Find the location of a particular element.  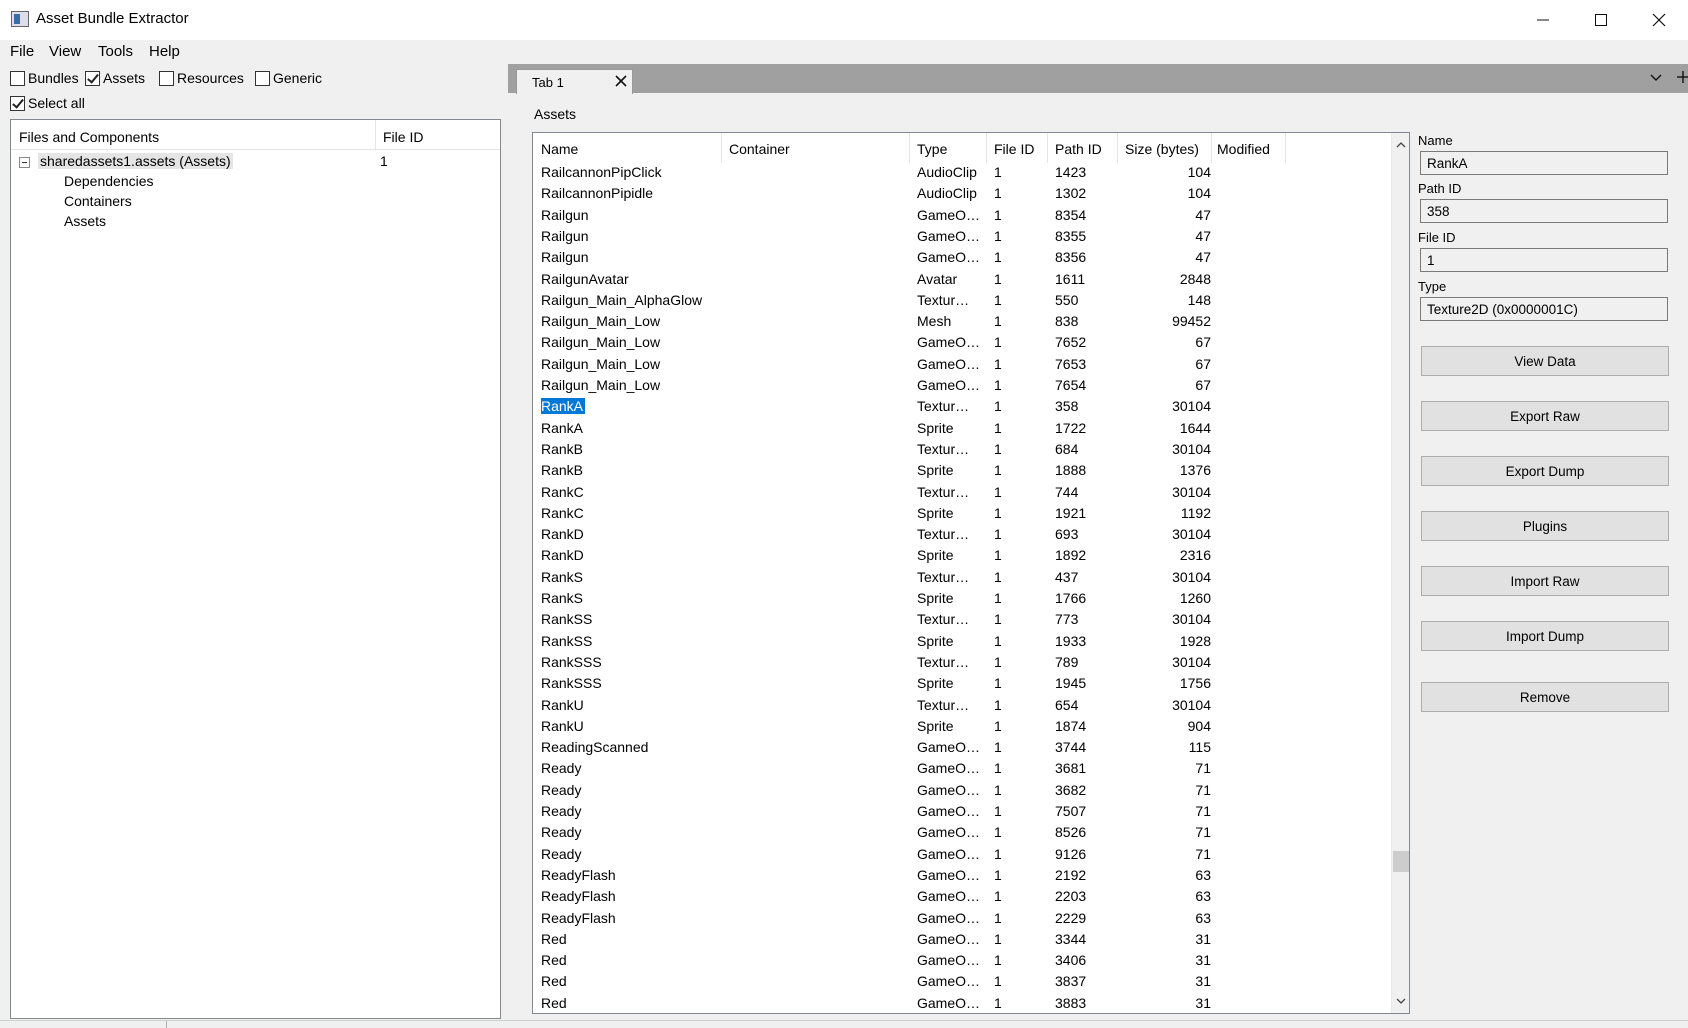

table-row: RankSSS Textur… 1 789 30104 is located at coordinates (962, 663).